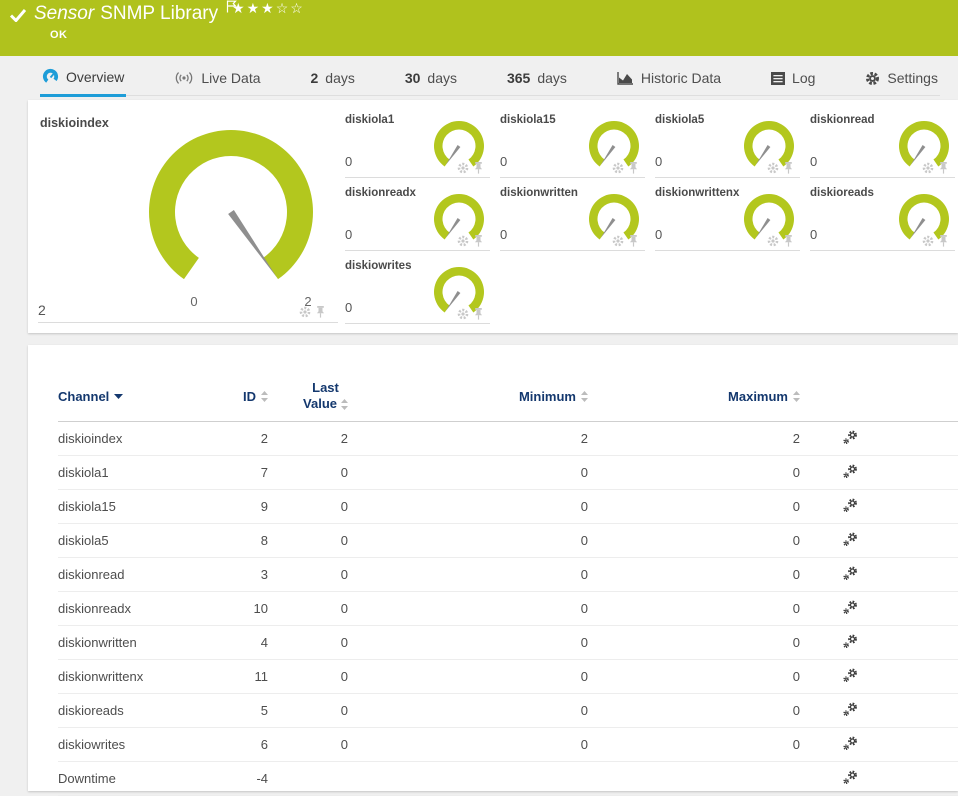  Describe the element at coordinates (133, 608) in the screenshot. I see `channel-name: diskionreadx` at that location.